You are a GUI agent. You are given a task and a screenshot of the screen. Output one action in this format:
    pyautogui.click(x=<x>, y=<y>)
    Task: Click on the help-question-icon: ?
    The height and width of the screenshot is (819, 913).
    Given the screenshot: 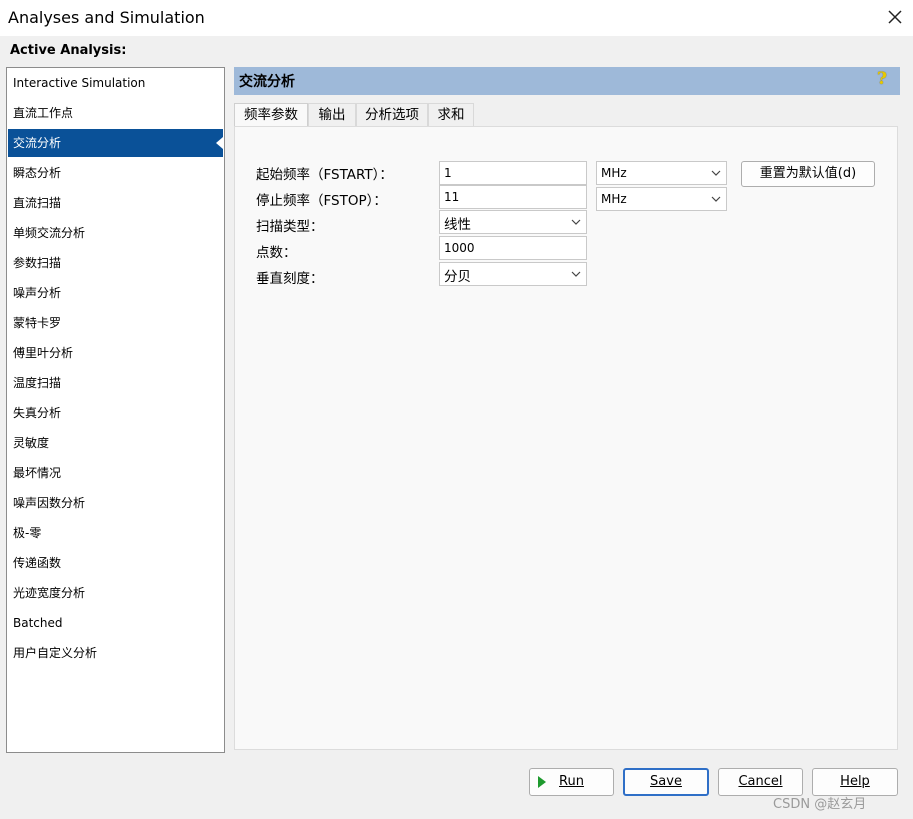 What is the action you would take?
    pyautogui.click(x=885, y=79)
    